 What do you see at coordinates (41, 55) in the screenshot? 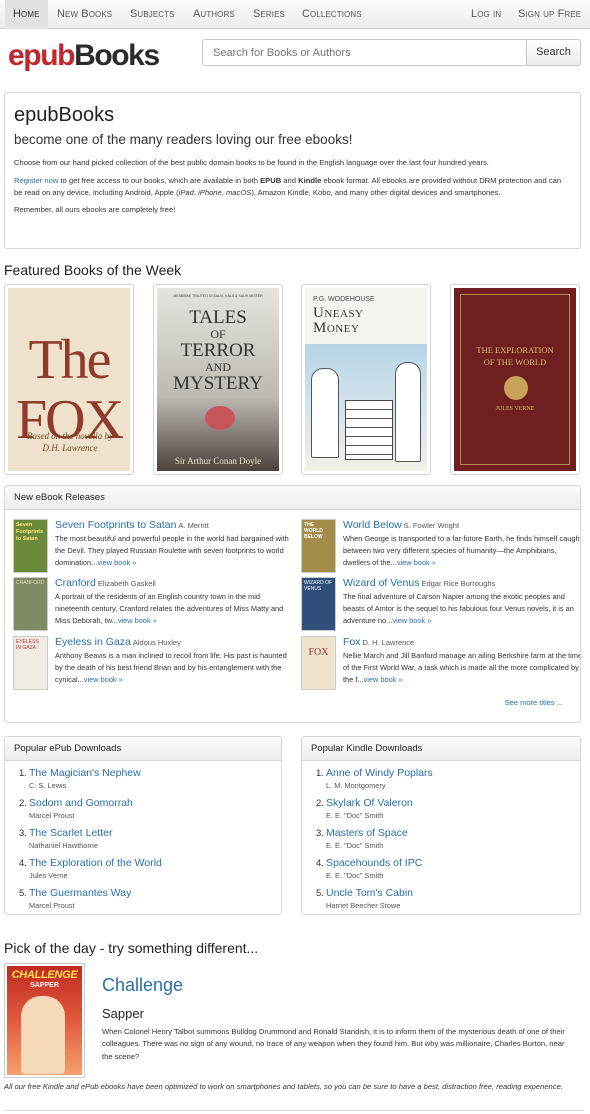
I see `logo-part-epub: epub` at bounding box center [41, 55].